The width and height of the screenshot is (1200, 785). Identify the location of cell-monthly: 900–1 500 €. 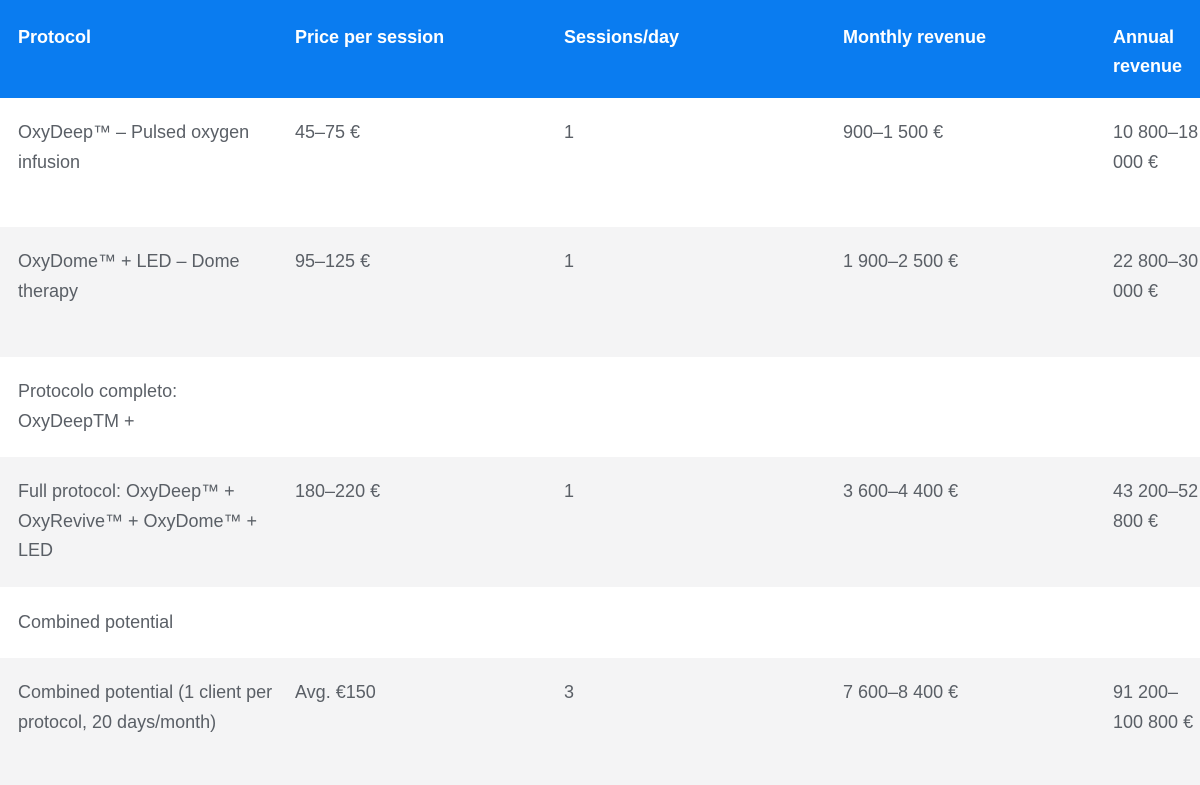
(893, 132).